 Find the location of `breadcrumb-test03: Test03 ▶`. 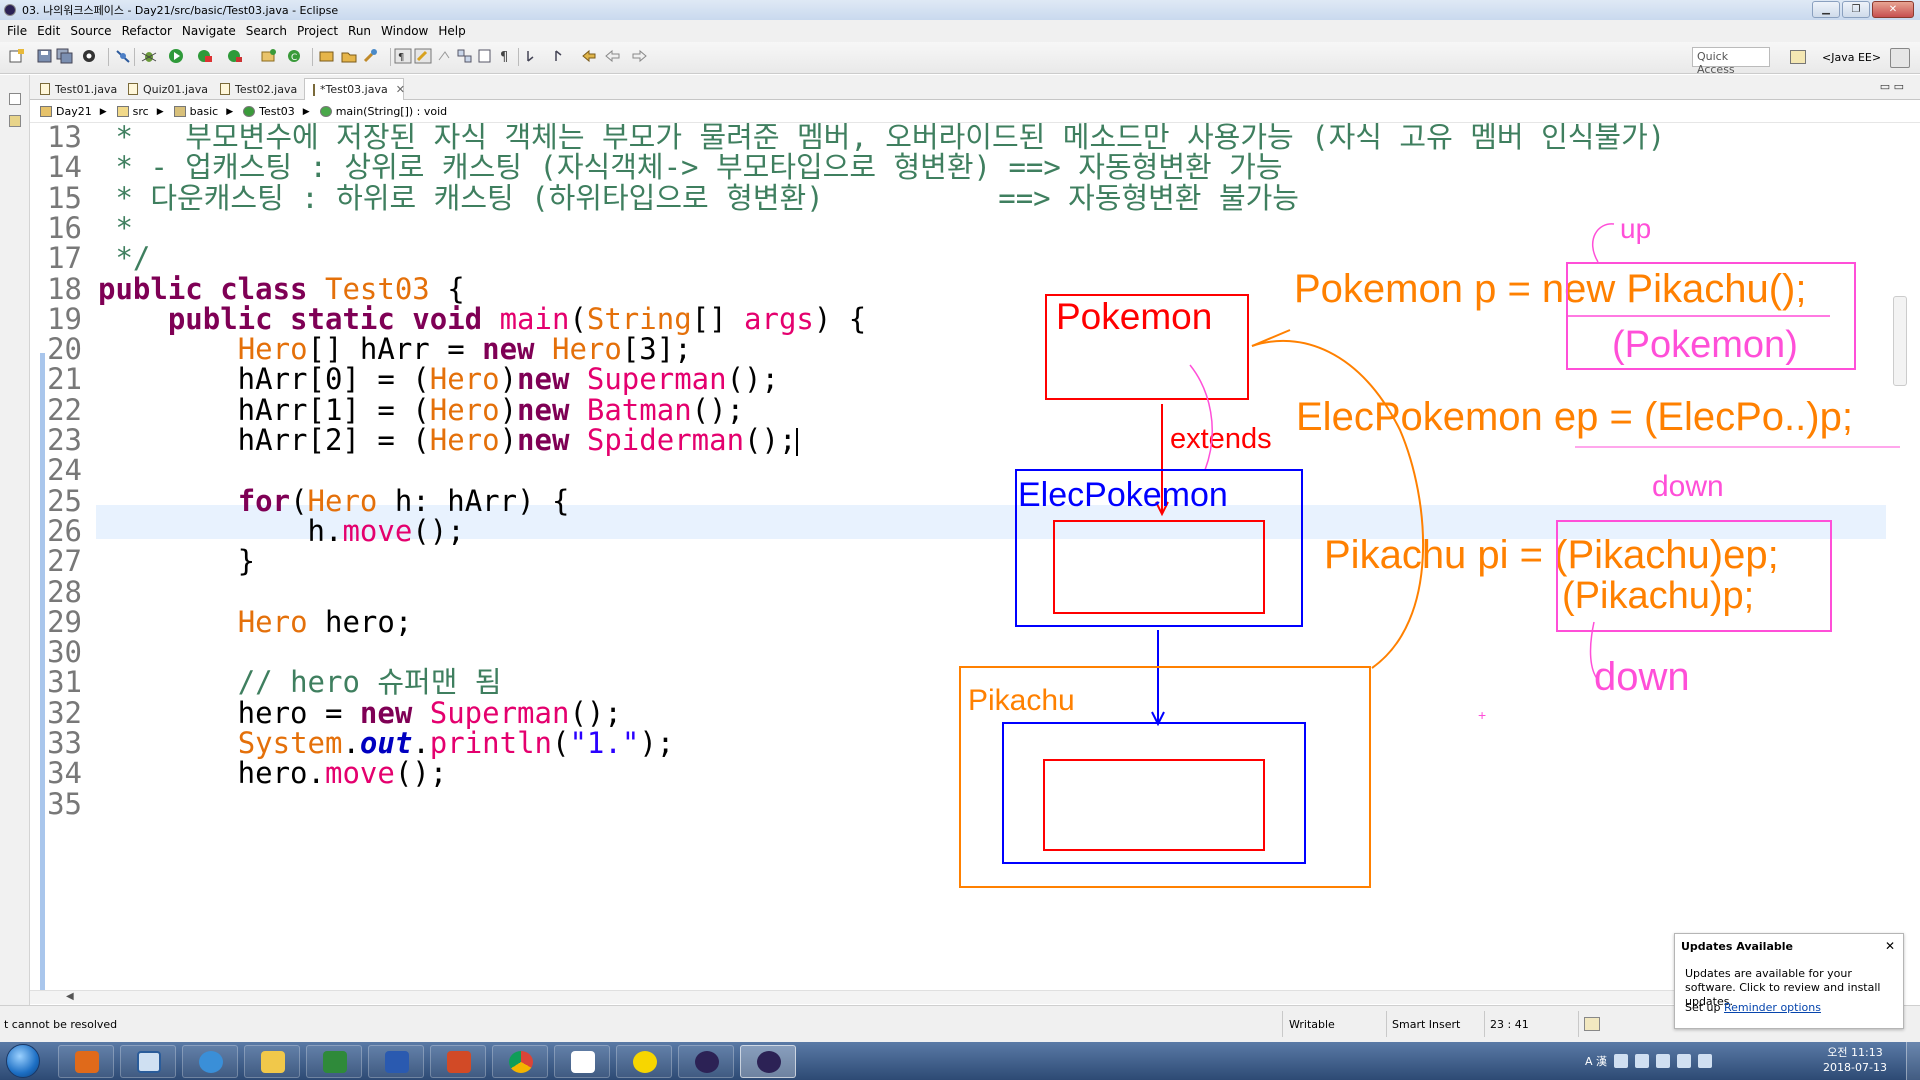

breadcrumb-test03: Test03 ▶ is located at coordinates (276, 111).